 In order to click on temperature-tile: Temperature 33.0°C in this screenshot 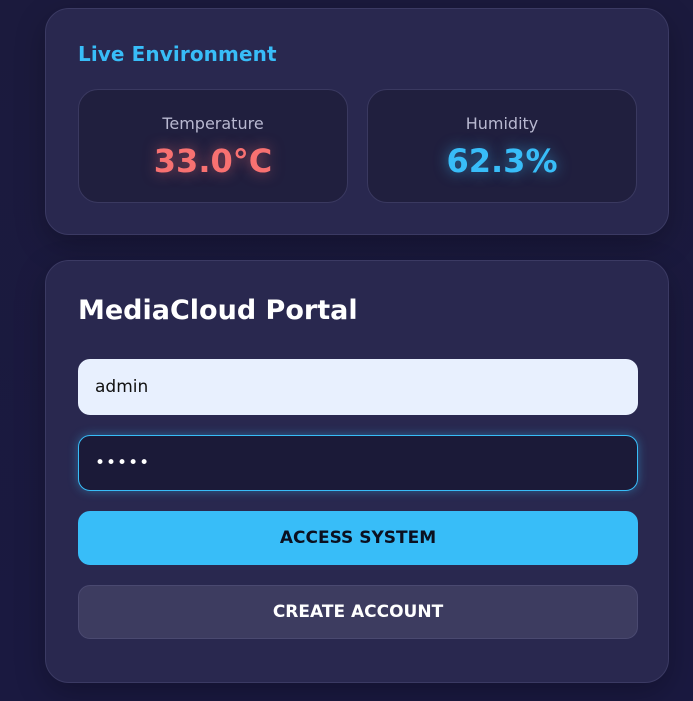, I will do `click(213, 146)`.